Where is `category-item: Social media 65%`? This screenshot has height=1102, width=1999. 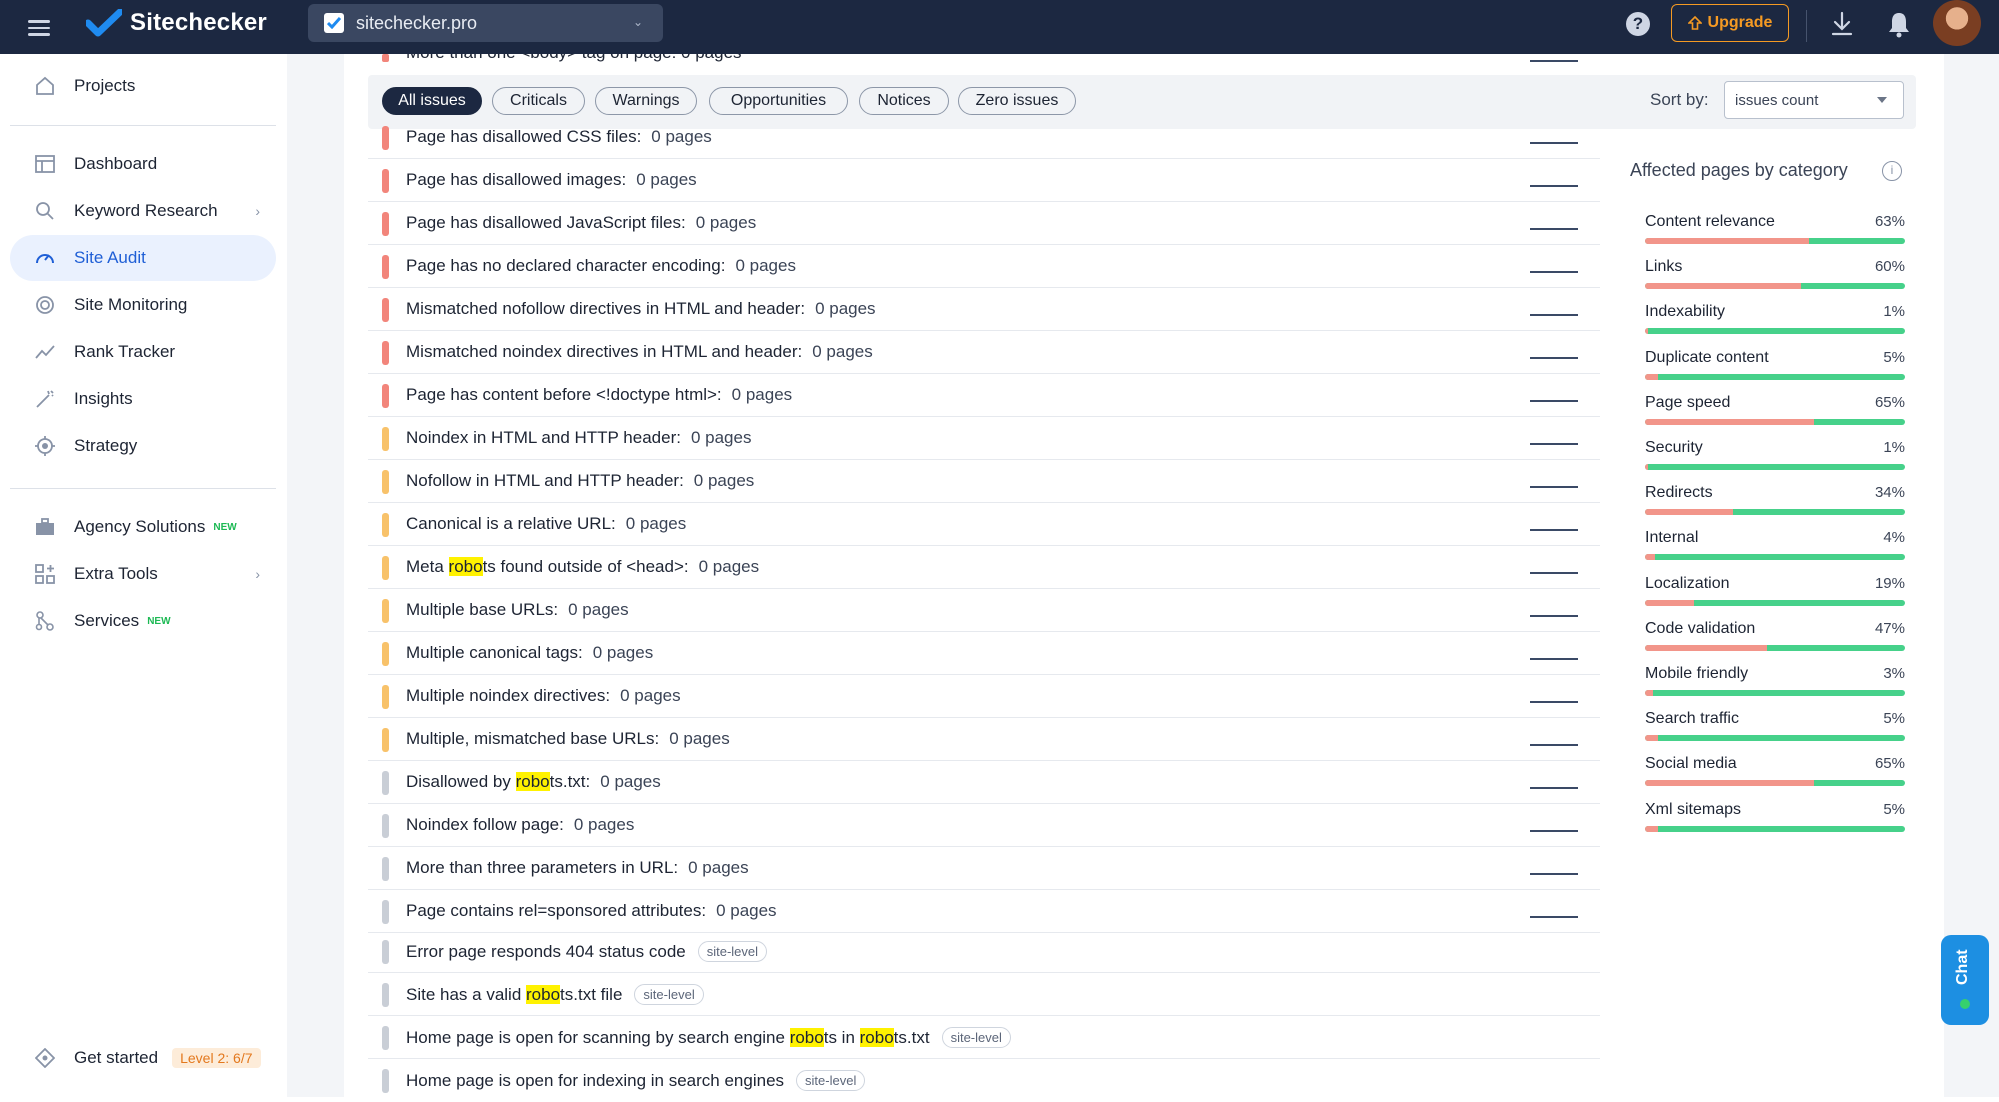 category-item: Social media 65% is located at coordinates (1775, 777).